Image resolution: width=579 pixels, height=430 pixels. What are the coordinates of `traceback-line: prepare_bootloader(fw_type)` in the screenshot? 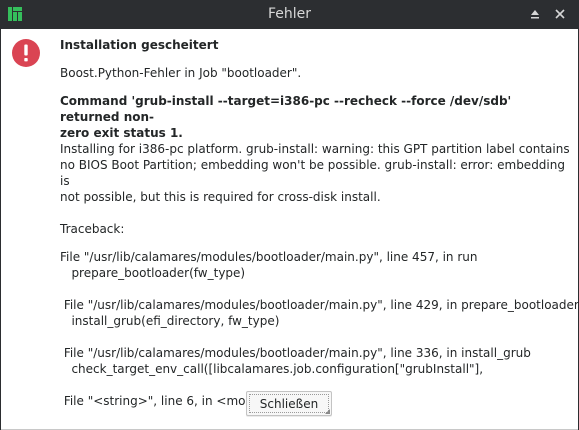 It's located at (153, 273).